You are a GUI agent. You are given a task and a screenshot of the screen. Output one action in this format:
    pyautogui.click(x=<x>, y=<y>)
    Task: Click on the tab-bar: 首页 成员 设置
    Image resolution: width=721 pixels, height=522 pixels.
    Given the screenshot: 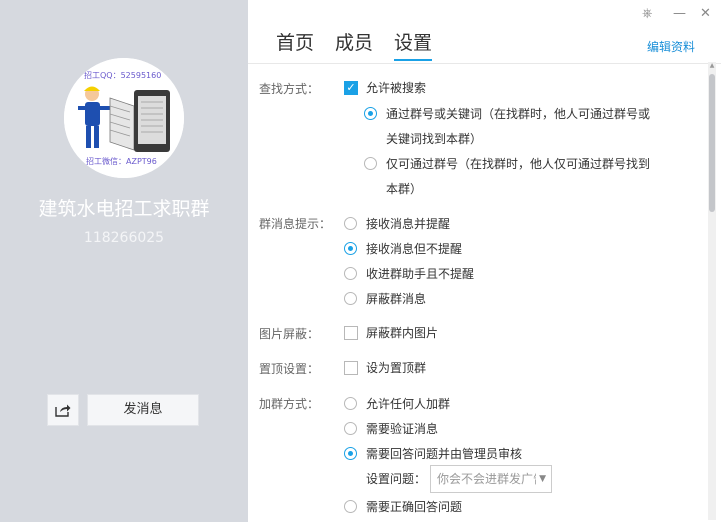 What is the action you would take?
    pyautogui.click(x=364, y=44)
    